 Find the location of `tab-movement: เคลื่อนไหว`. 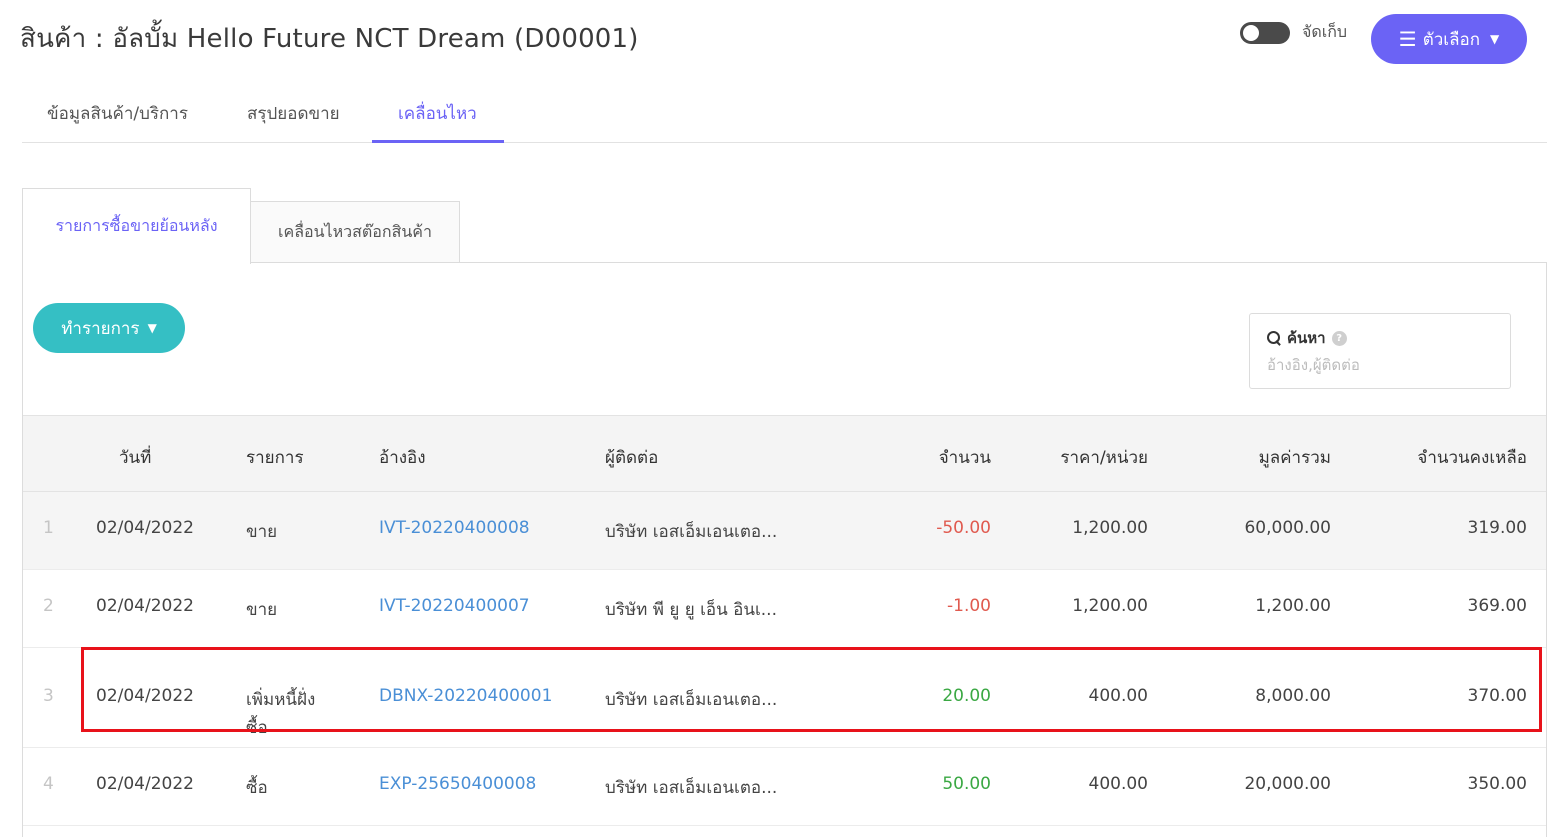

tab-movement: เคลื่อนไหว is located at coordinates (437, 113).